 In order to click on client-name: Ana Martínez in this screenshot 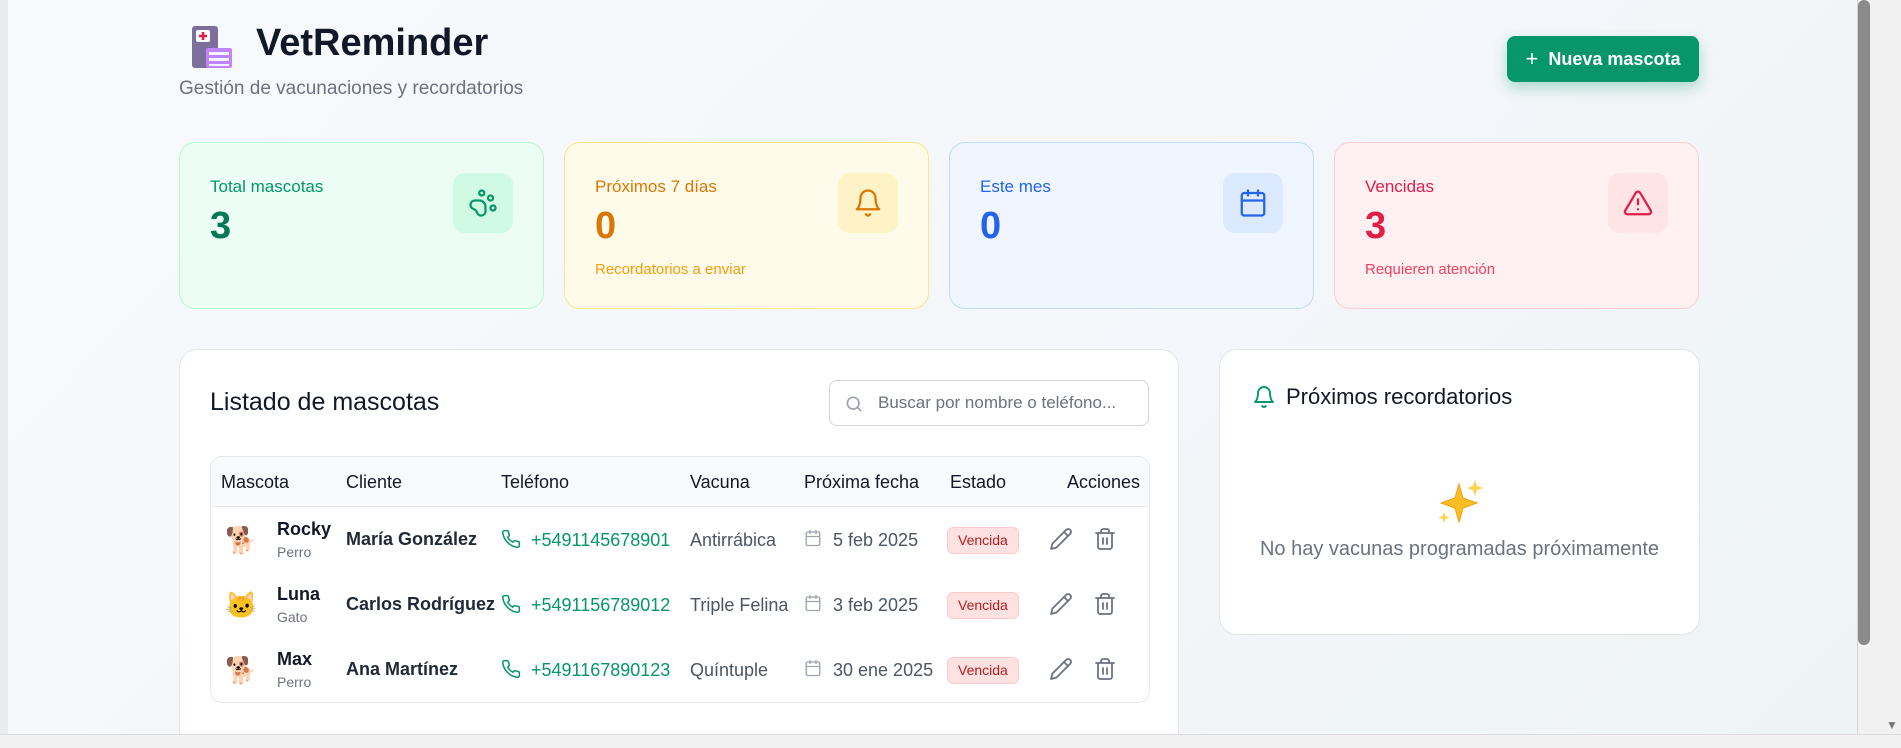, I will do `click(402, 669)`.